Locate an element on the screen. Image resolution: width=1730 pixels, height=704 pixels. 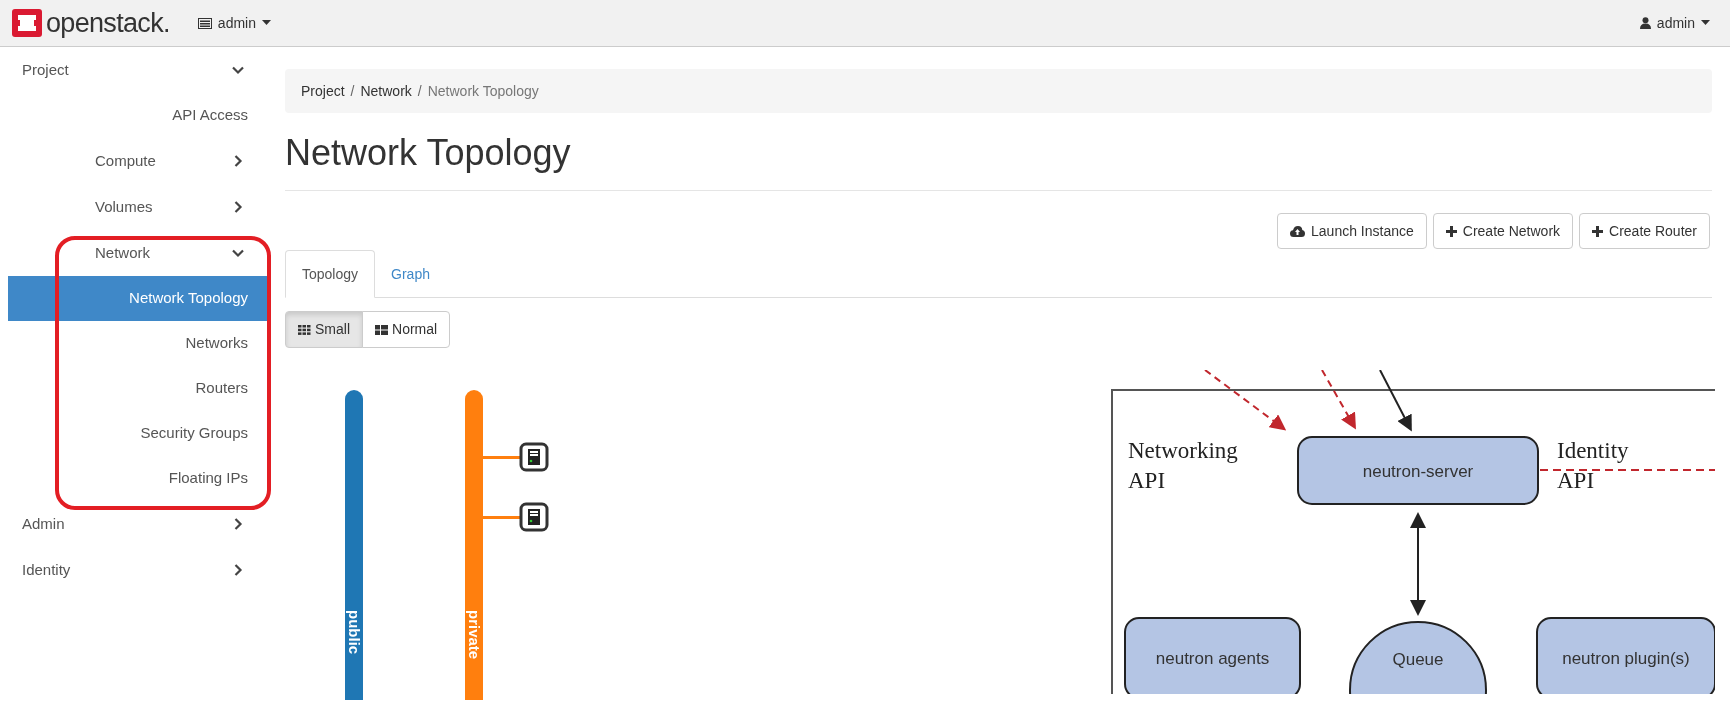
sidebar-item: Network is located at coordinates (137, 253).